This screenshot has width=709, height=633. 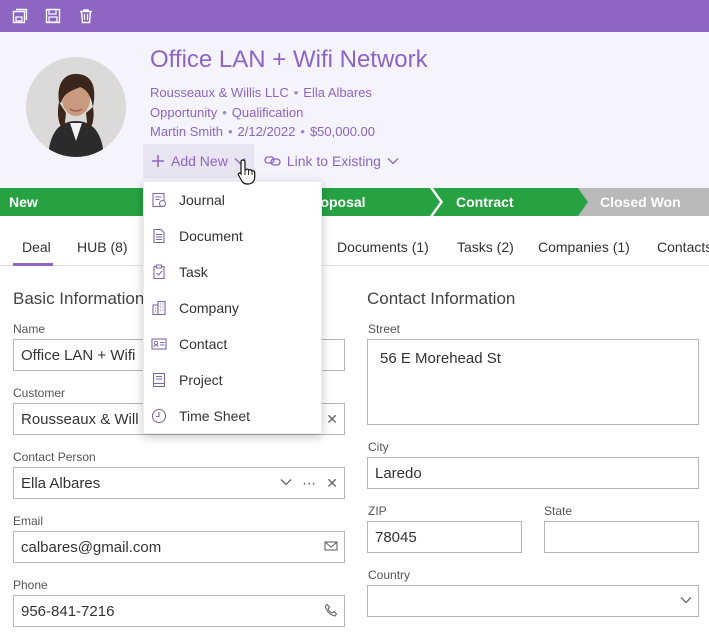 I want to click on name-value: Office LAN + Wifi, so click(x=78, y=355).